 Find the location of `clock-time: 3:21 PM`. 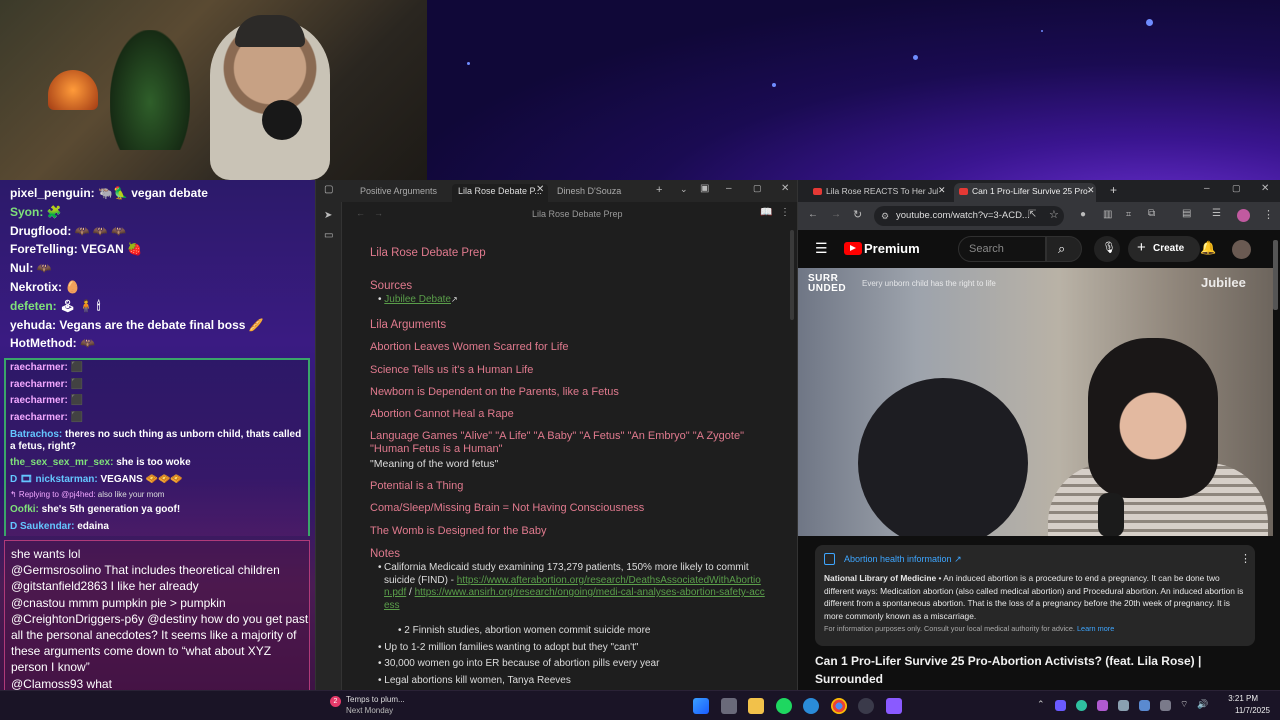

clock-time: 3:21 PM is located at coordinates (1235, 698).